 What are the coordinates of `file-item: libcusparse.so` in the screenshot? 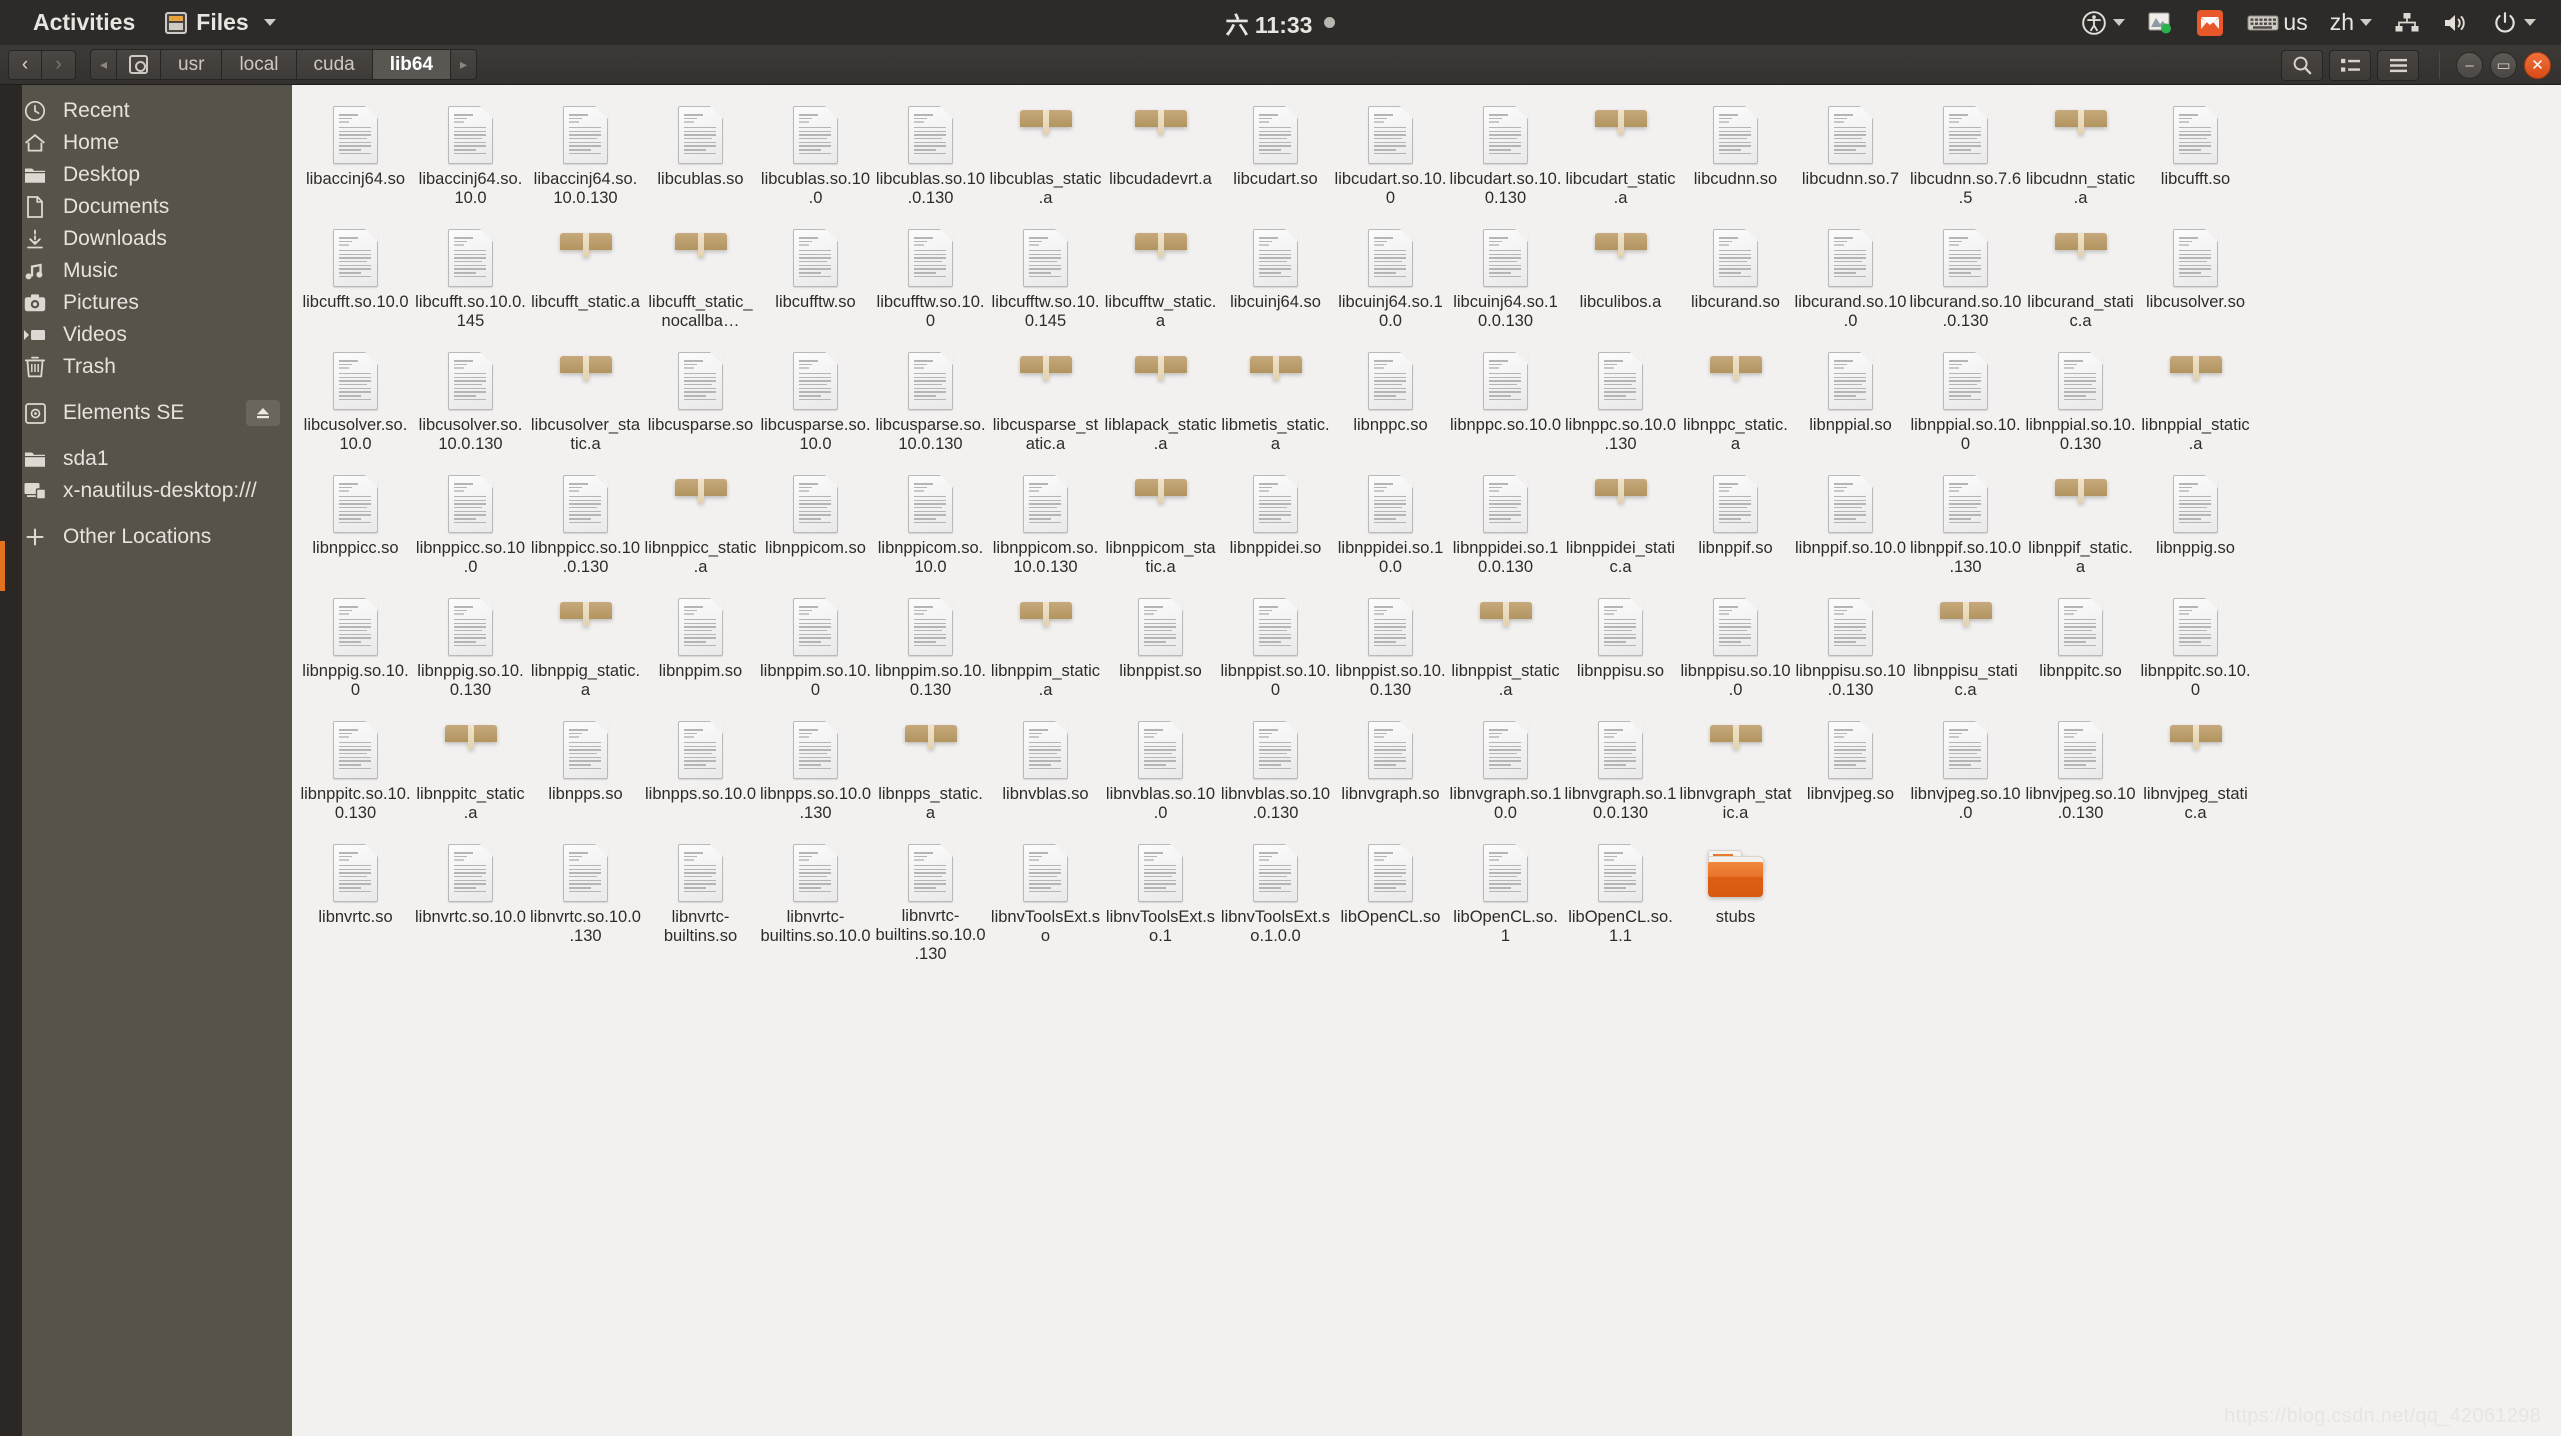 It's located at (700, 404).